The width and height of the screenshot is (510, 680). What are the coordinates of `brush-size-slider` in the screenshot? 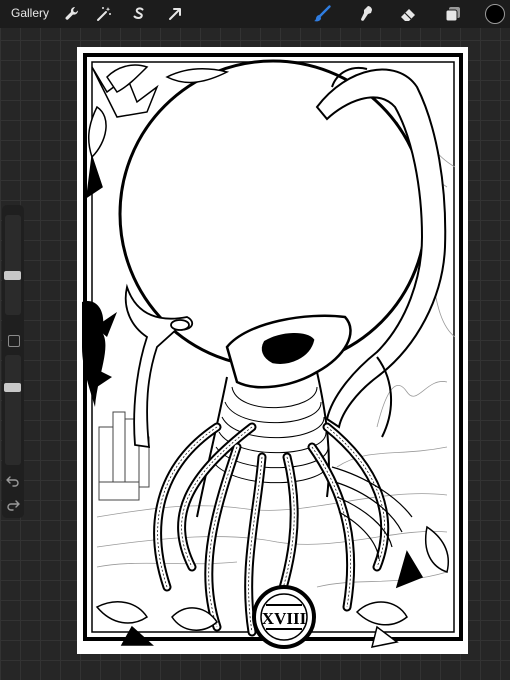 It's located at (12, 265).